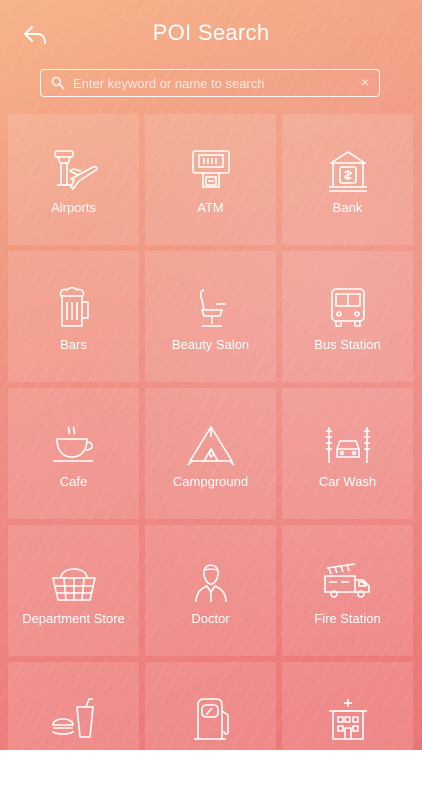  What do you see at coordinates (348, 719) in the screenshot?
I see `hospital-icon` at bounding box center [348, 719].